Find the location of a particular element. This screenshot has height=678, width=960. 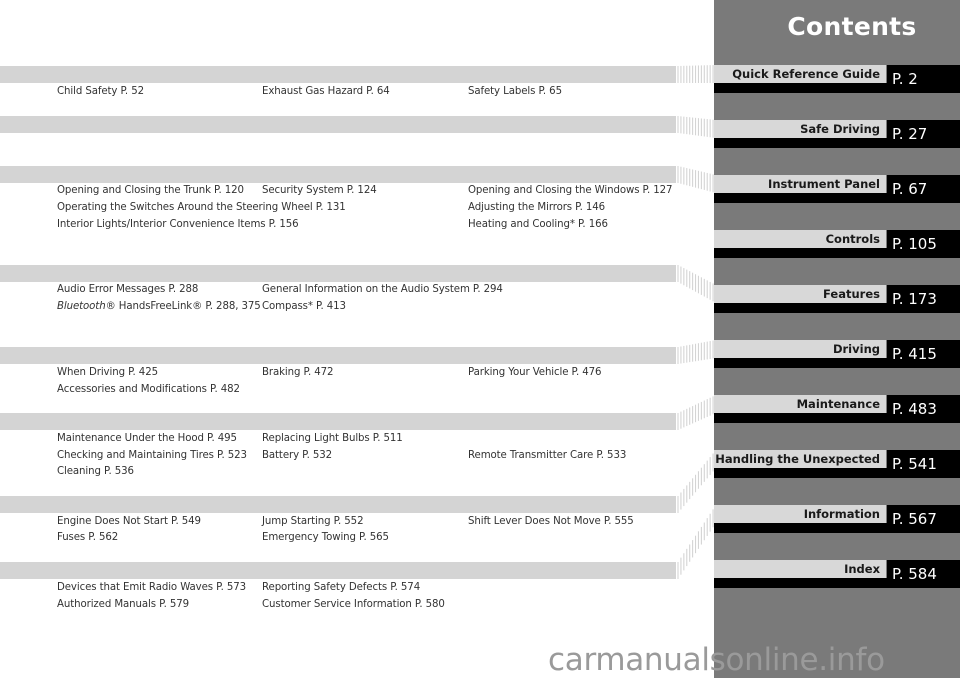

toc-entry: Parking Your Vehicle P. 476 is located at coordinates (535, 372).